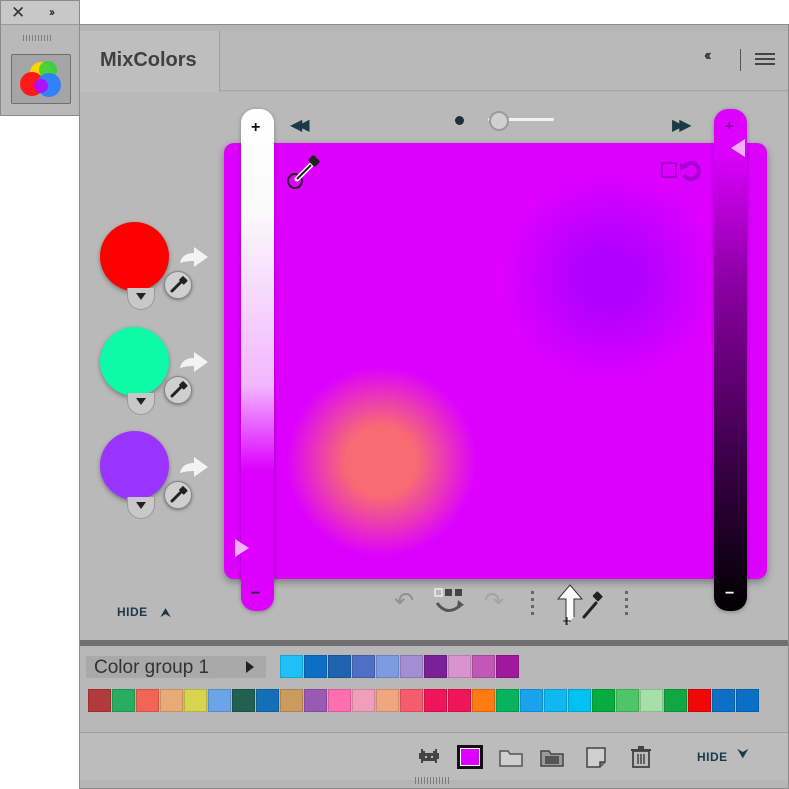 The height and width of the screenshot is (789, 789). What do you see at coordinates (152, 667) in the screenshot?
I see `color-group-name: Color group 1` at bounding box center [152, 667].